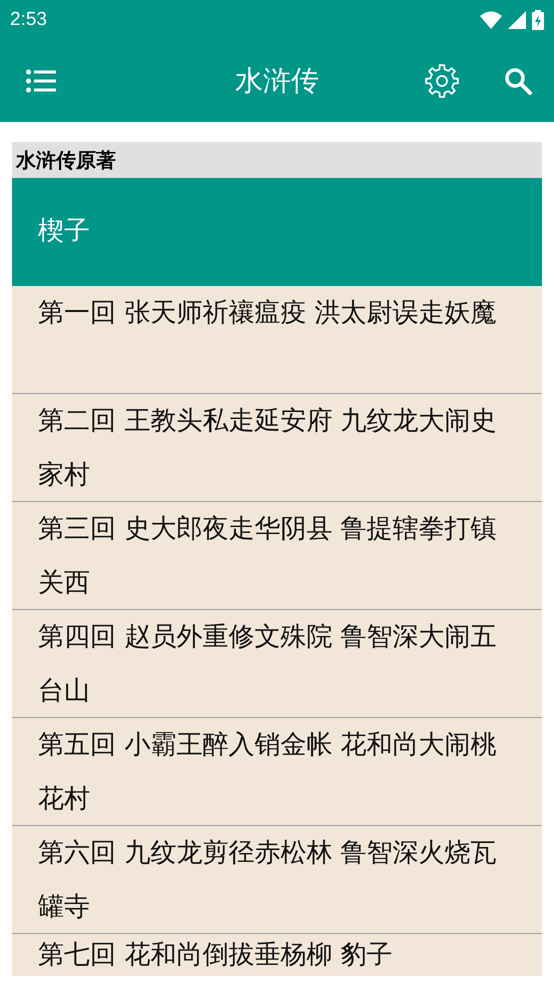  Describe the element at coordinates (277, 955) in the screenshot. I see `chapter-item: 第七回 花和尚倒拔垂杨柳 豹子` at that location.